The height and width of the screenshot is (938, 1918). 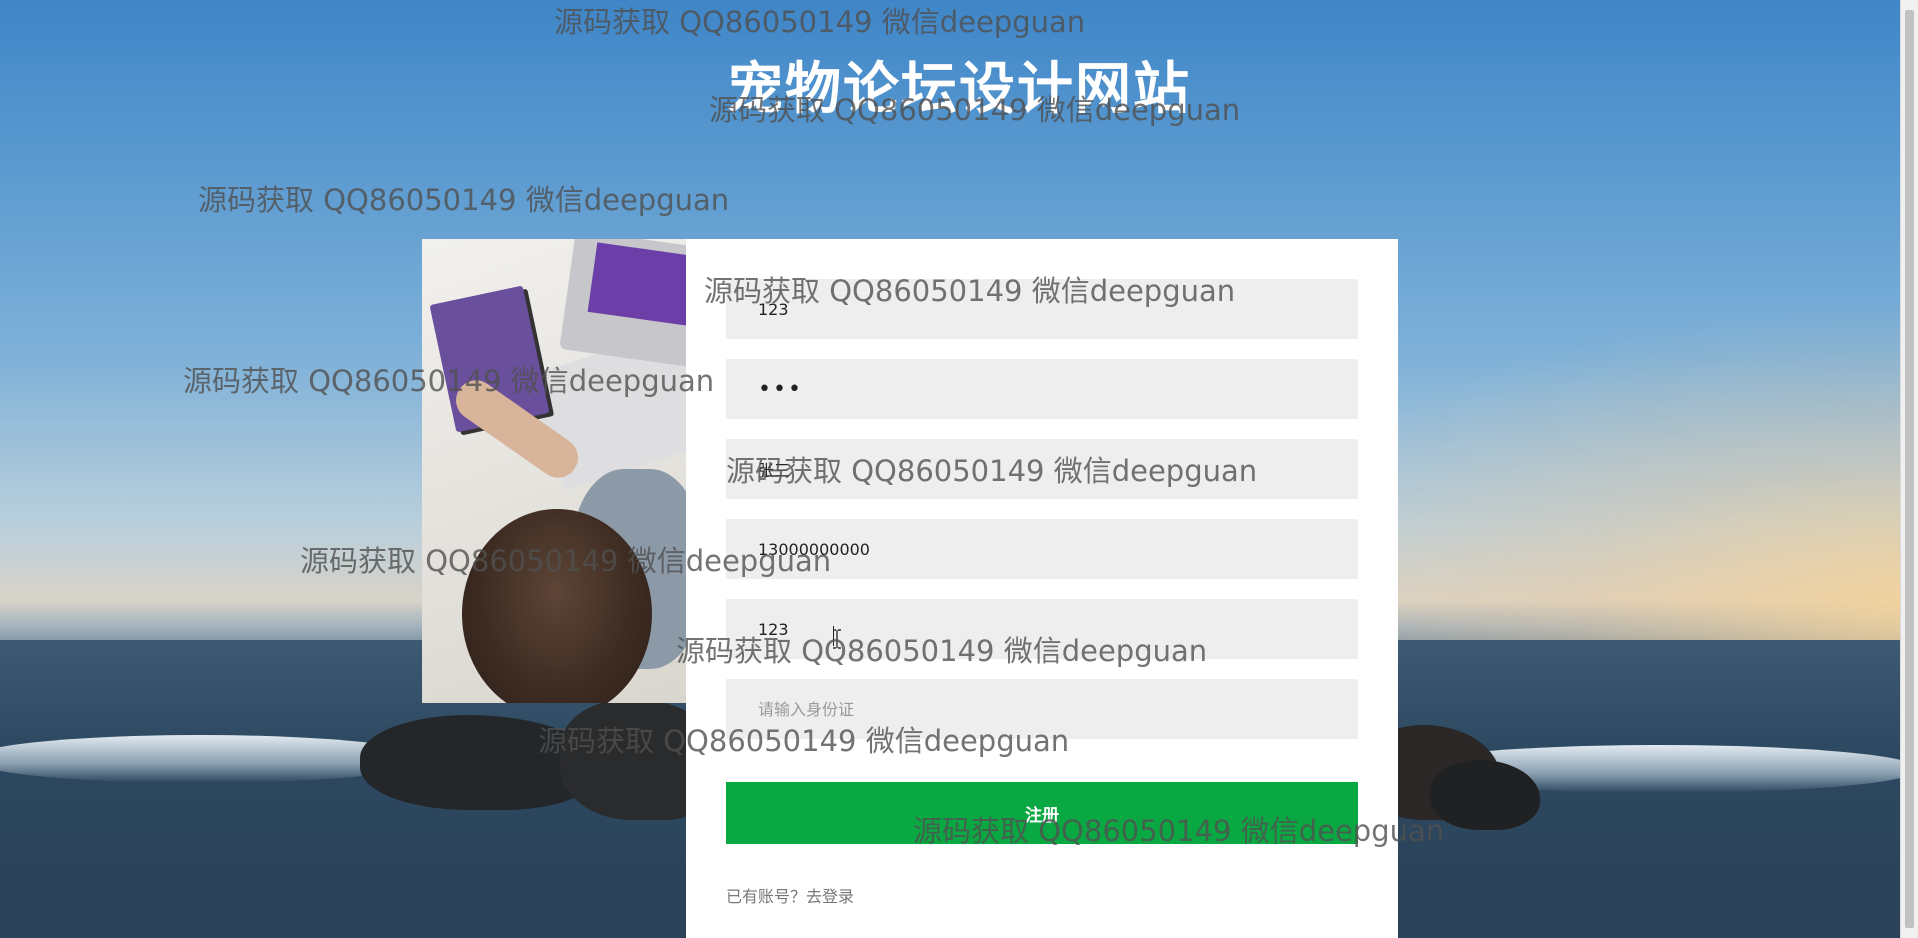 I want to click on realname-input, so click(x=1042, y=469).